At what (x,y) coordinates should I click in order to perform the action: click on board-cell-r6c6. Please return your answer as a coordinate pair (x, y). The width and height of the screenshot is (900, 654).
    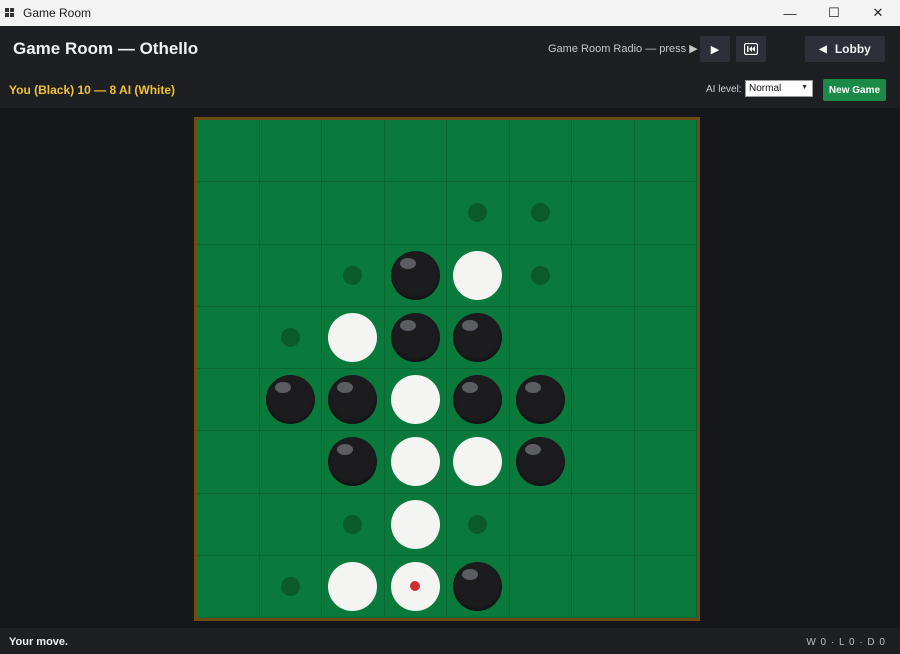
    Looking at the image, I should click on (603, 524).